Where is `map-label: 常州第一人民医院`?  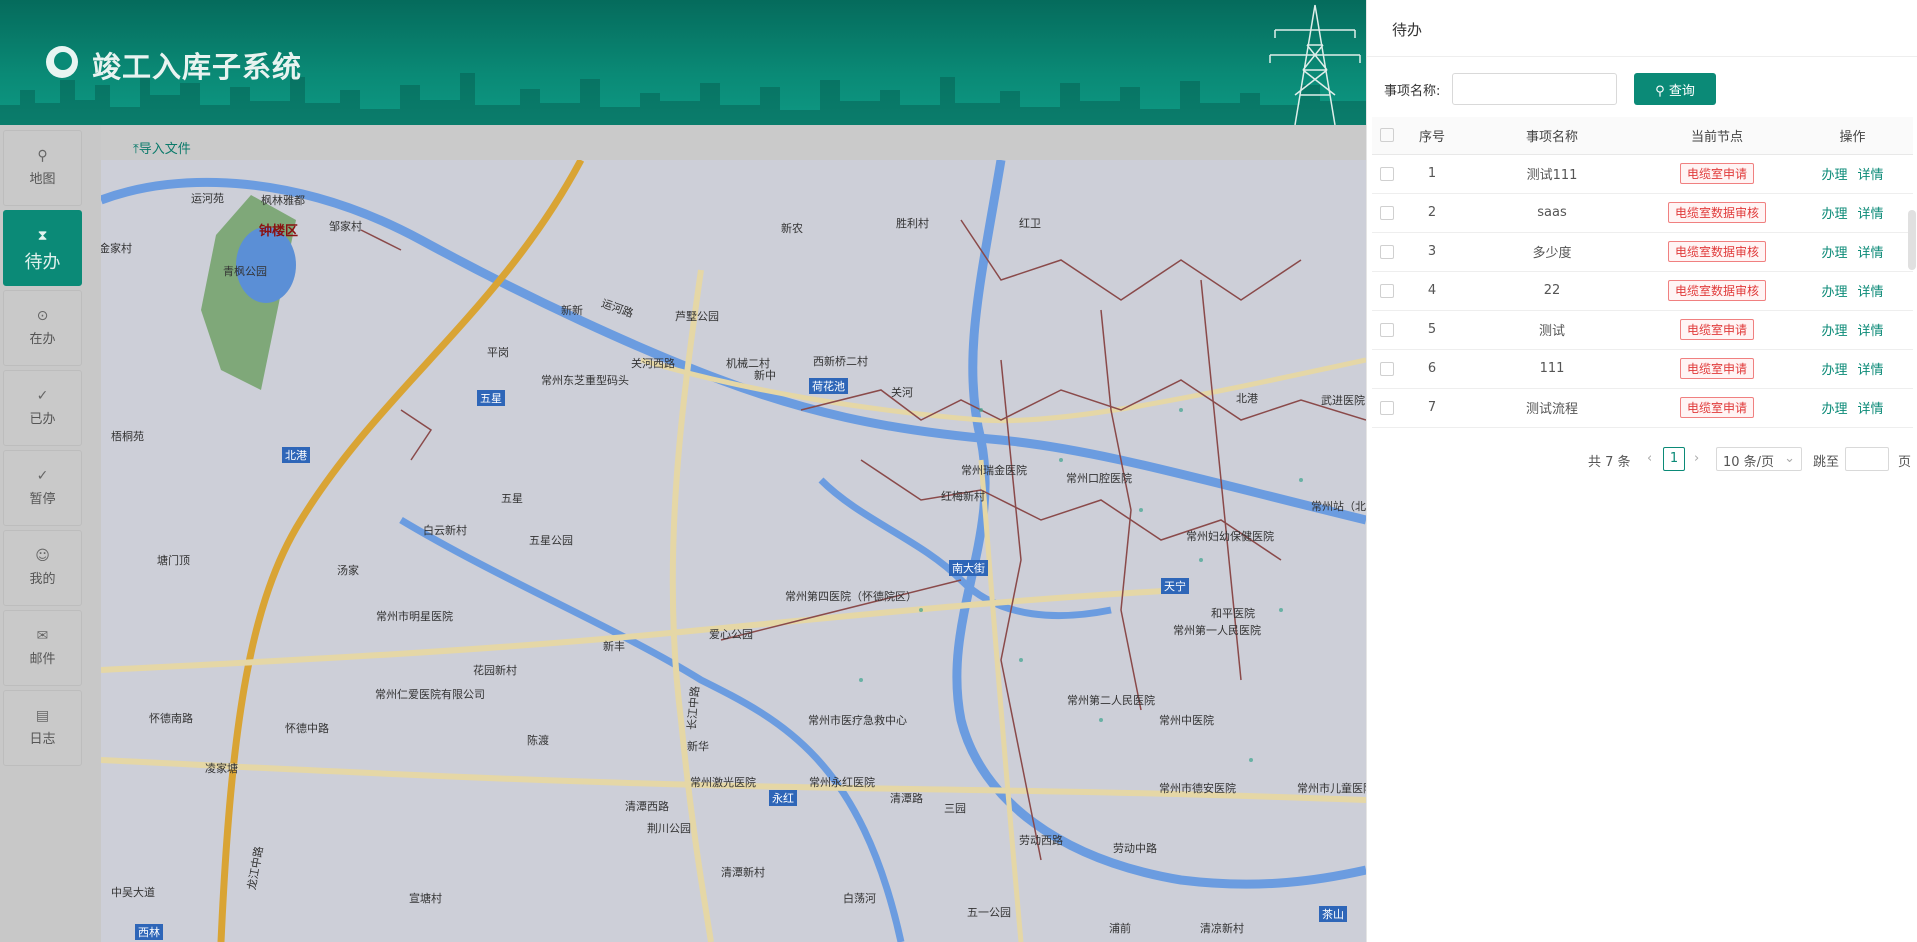 map-label: 常州第一人民医院 is located at coordinates (1217, 630).